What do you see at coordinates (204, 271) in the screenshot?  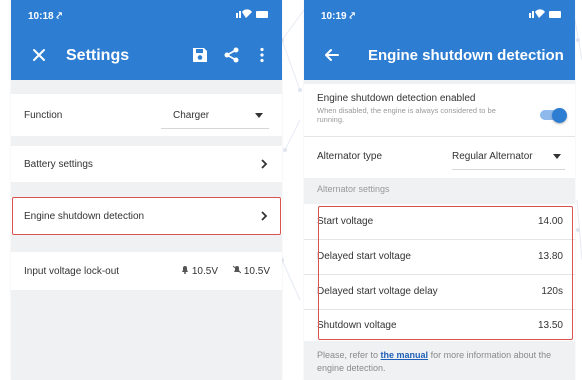 I see `lockout-value-1-text: 10.5V` at bounding box center [204, 271].